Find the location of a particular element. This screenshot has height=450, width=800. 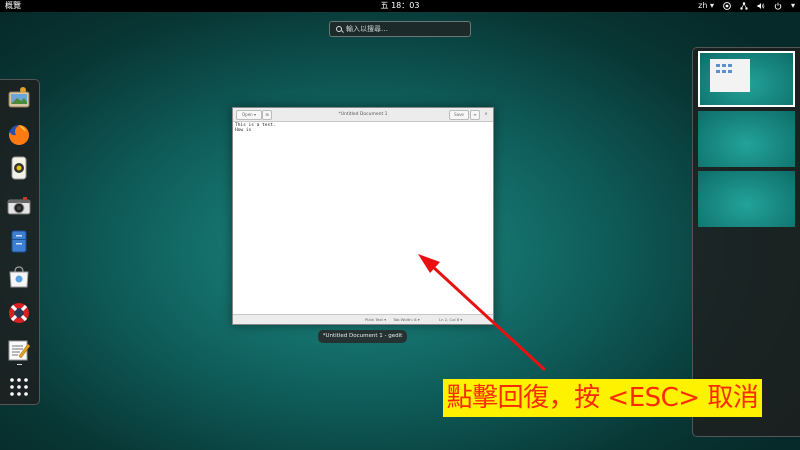

header-bar: Open ▾ ⊞ *Untitled Document 1 Save ≡ ✕ is located at coordinates (363, 115).